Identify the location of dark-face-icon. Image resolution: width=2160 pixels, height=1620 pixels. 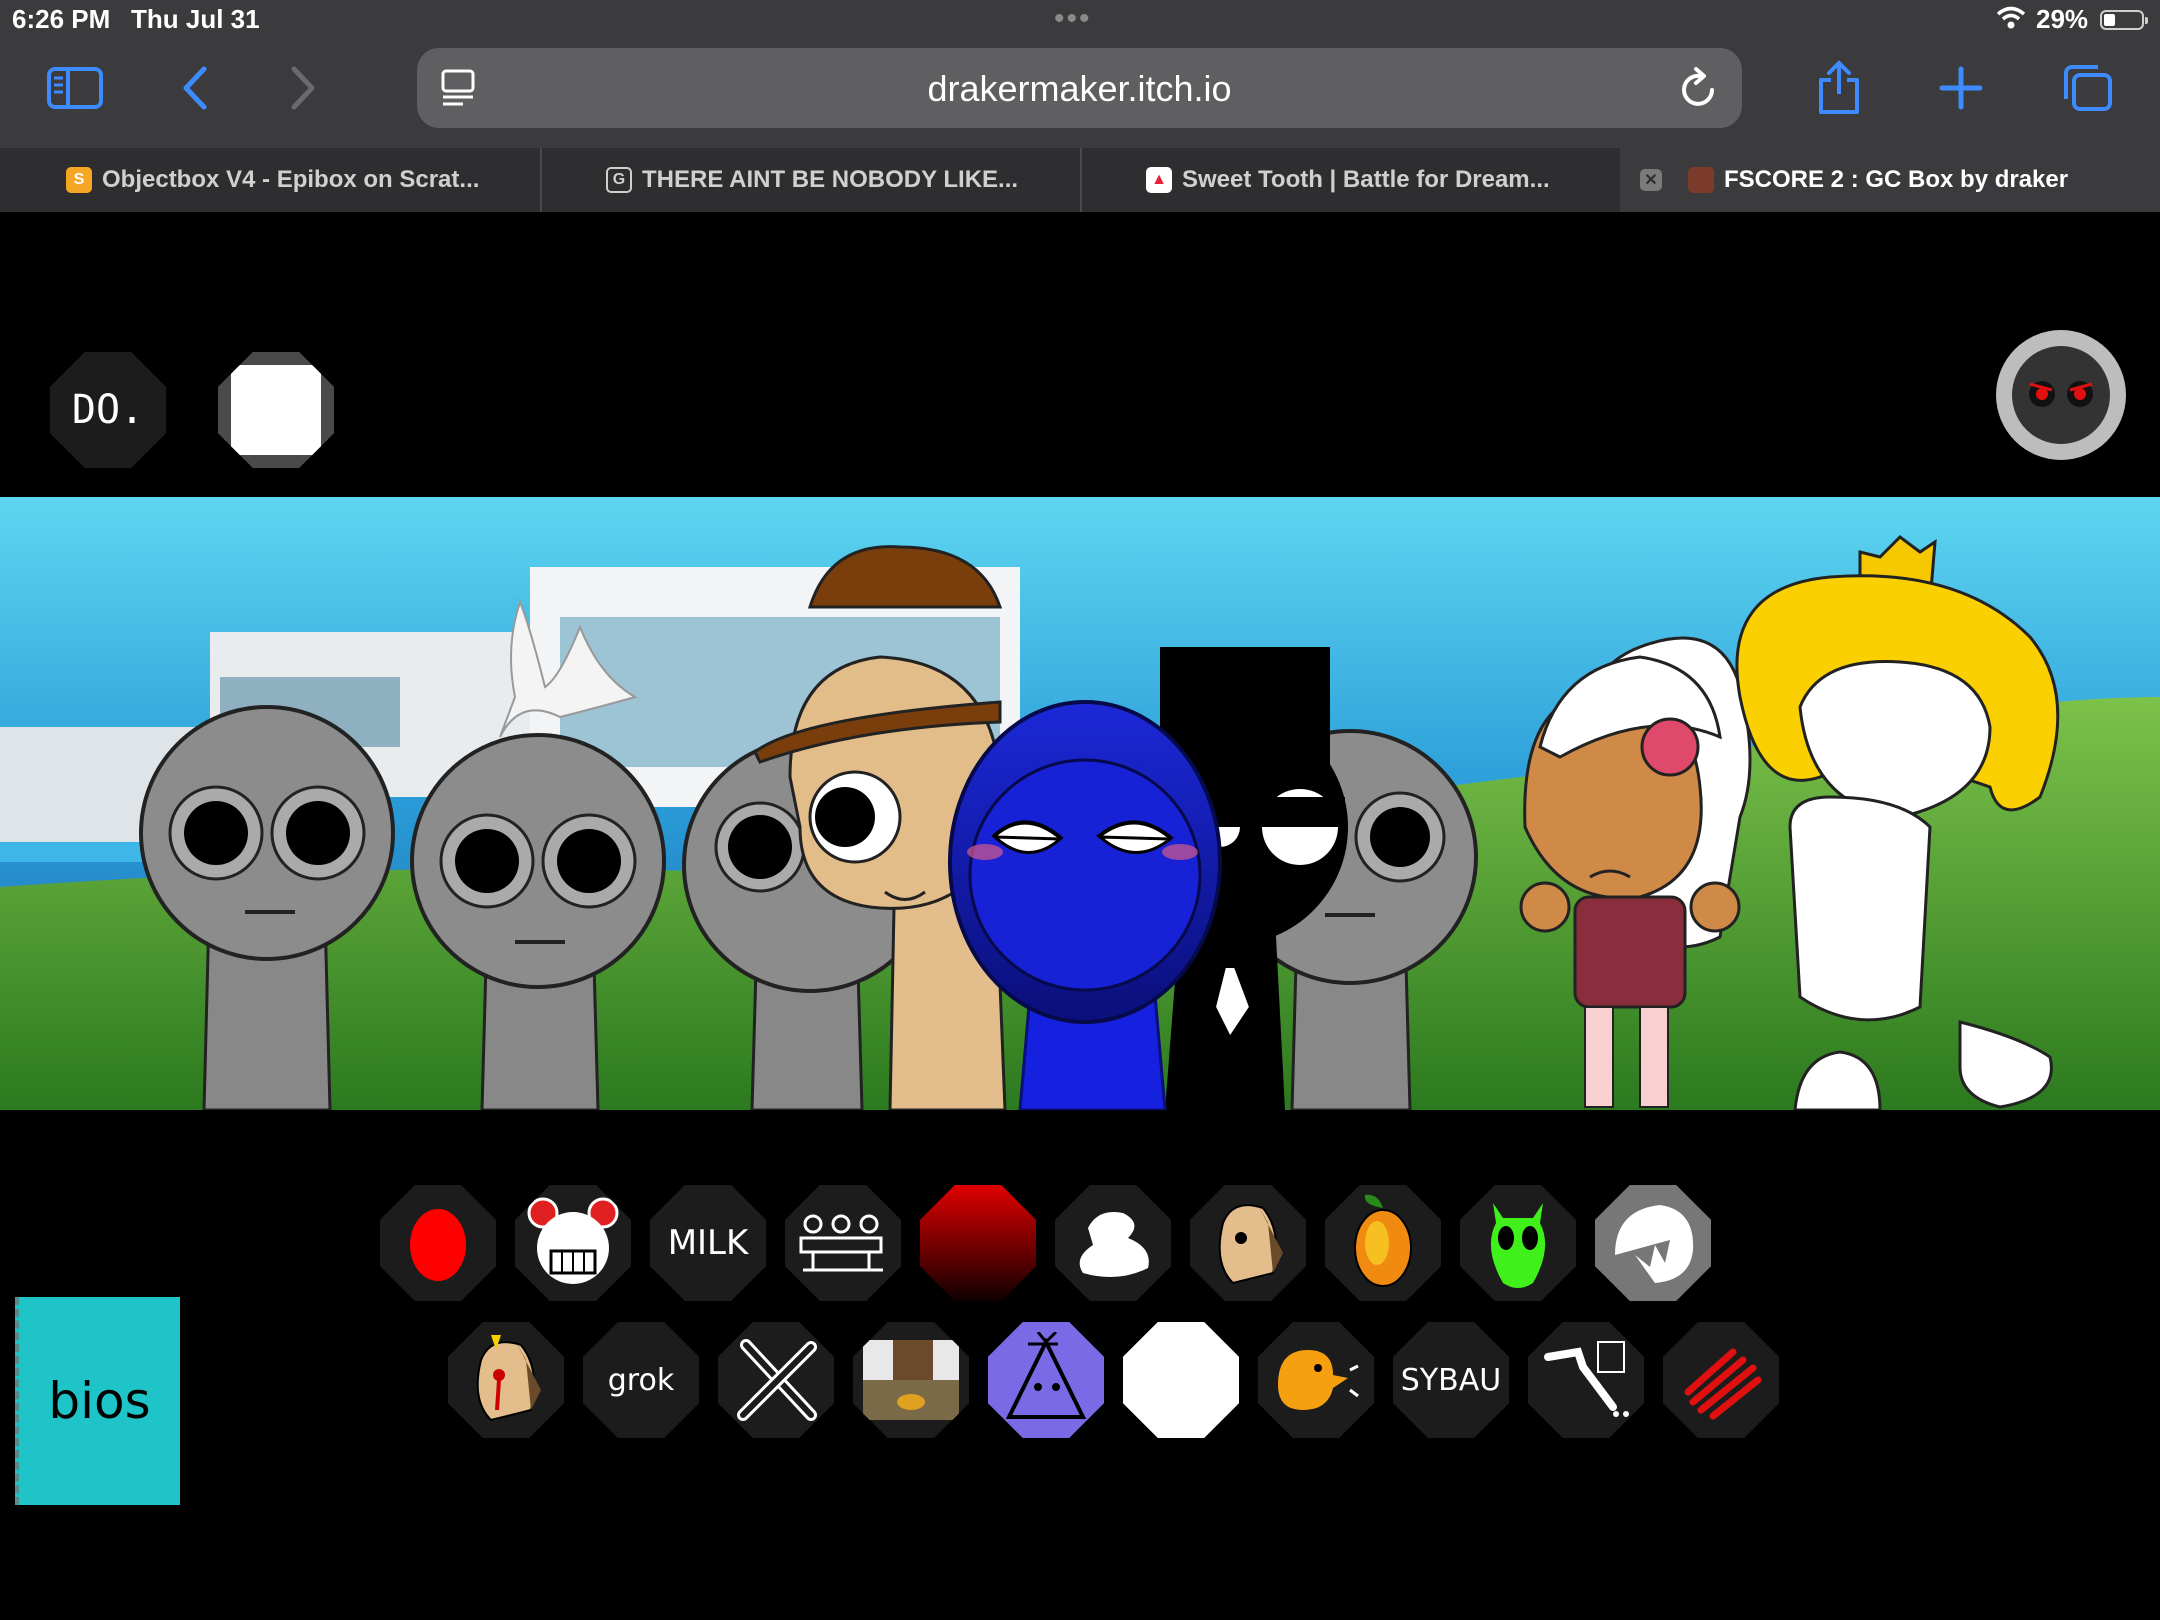
(2061, 395).